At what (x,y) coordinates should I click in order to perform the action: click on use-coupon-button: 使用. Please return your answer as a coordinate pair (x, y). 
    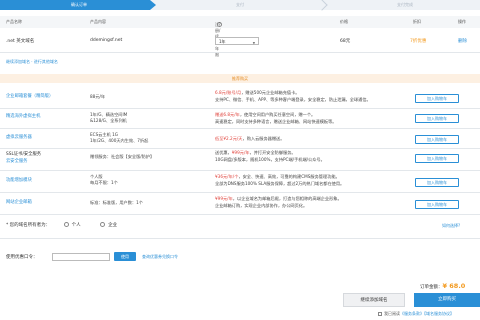
    Looking at the image, I should click on (125, 256).